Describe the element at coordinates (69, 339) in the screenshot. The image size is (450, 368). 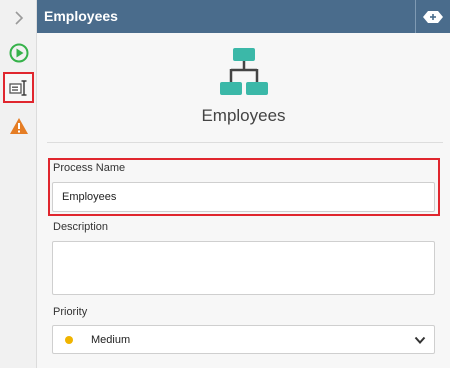
I see `priority-dot` at that location.